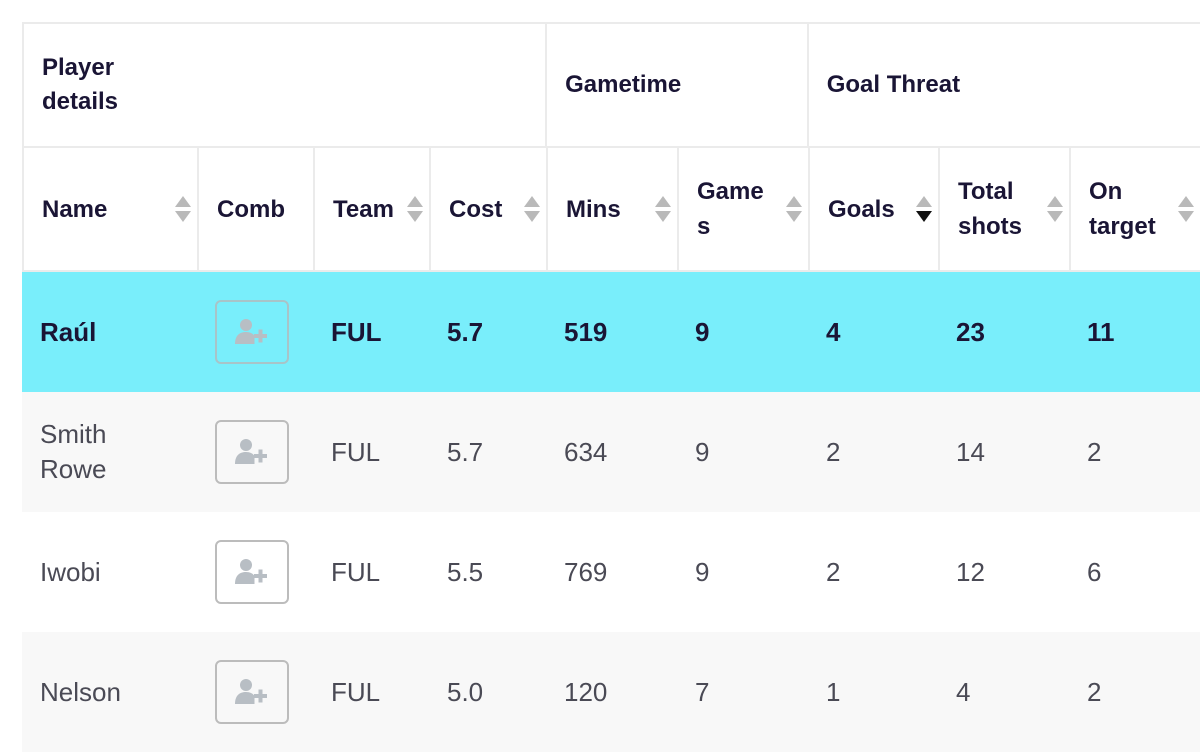 The image size is (1200, 755). Describe the element at coordinates (623, 84) in the screenshot. I see `group-label: Gametime` at that location.